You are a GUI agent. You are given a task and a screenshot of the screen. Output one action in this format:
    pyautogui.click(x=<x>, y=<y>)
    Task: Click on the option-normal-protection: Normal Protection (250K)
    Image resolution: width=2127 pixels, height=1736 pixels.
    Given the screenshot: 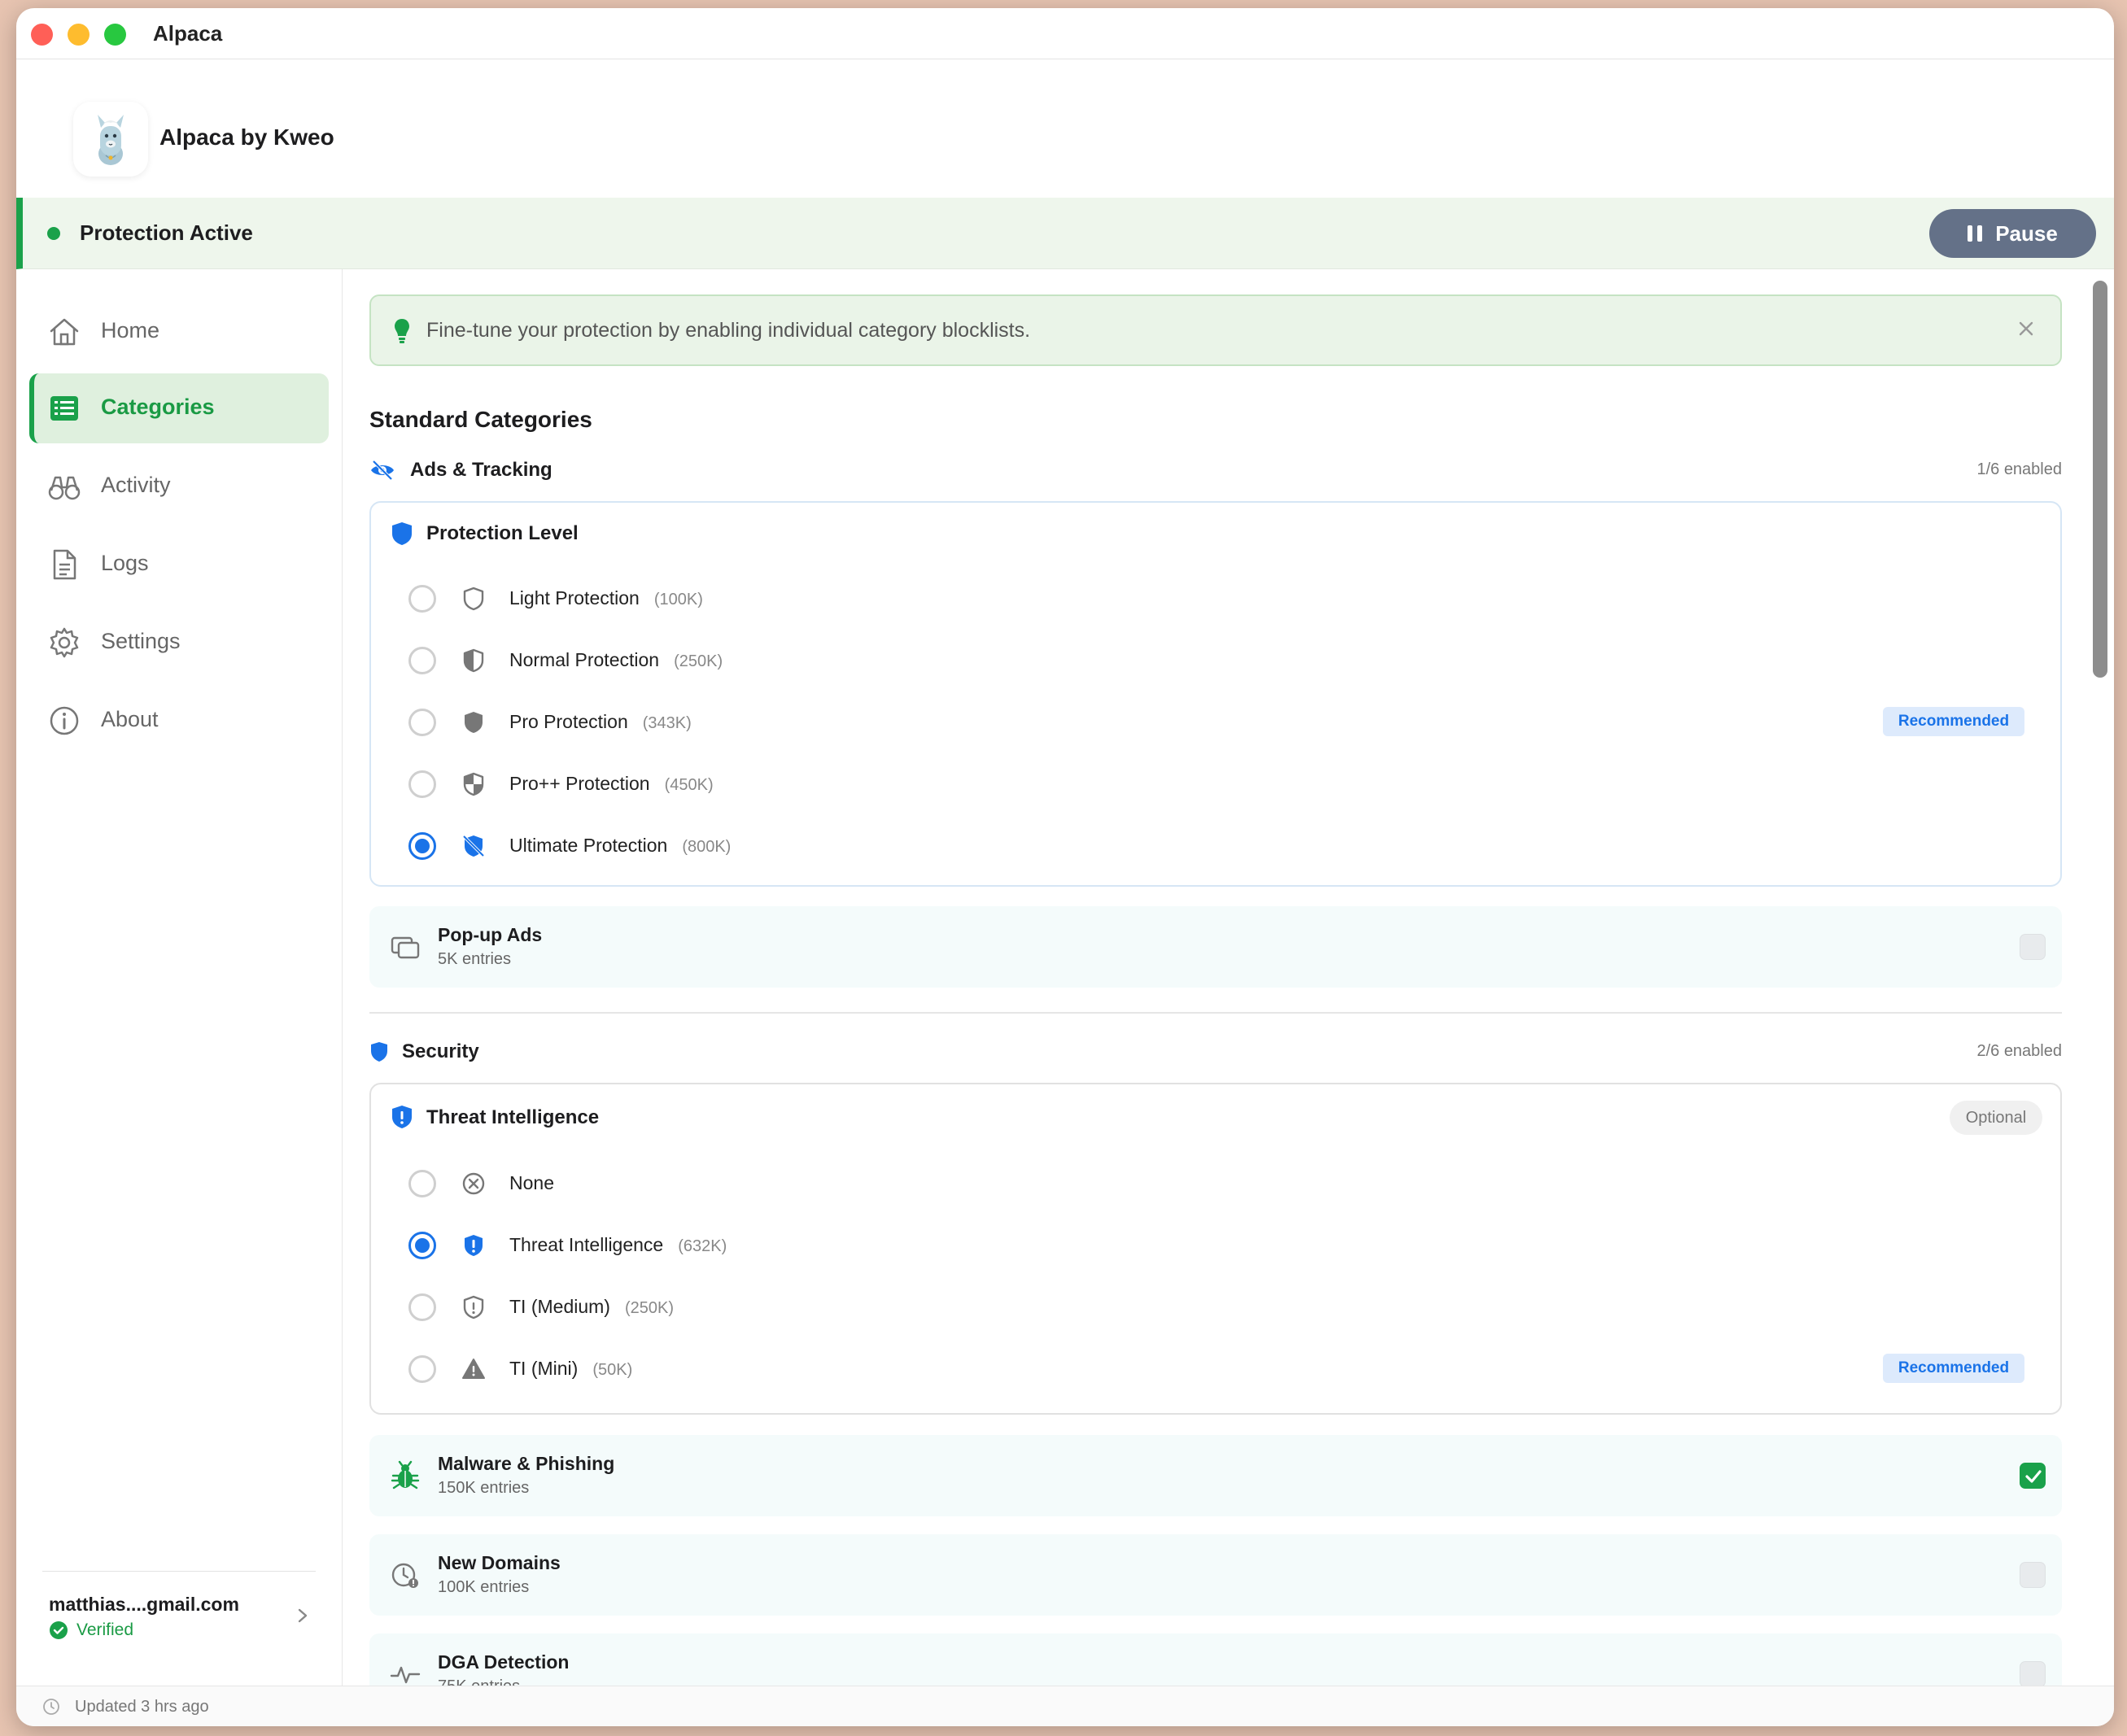 What is the action you would take?
    pyautogui.click(x=1216, y=660)
    